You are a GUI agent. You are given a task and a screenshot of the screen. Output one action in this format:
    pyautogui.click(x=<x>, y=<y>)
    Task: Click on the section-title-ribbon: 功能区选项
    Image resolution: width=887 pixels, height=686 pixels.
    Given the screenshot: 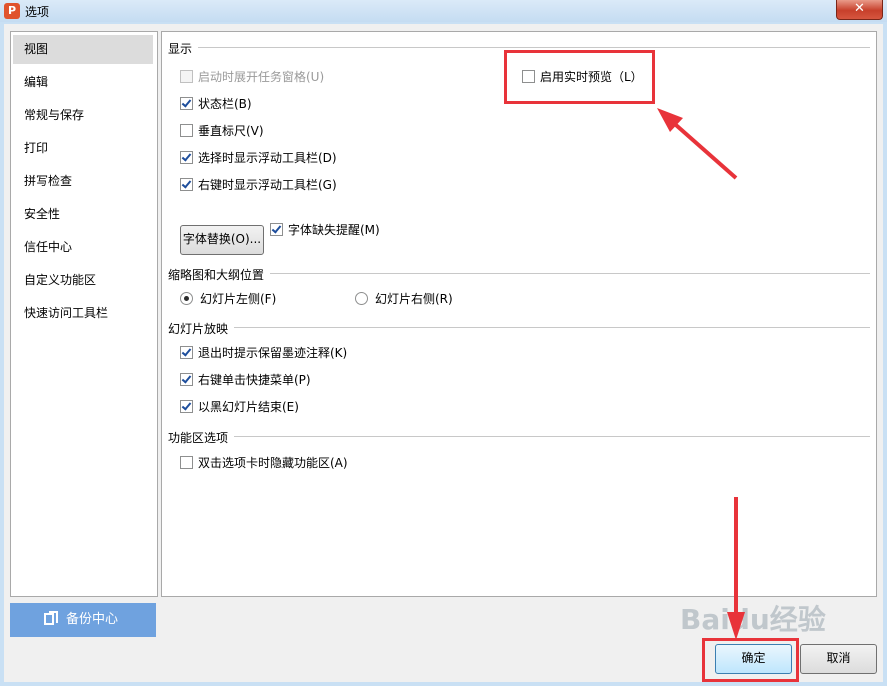 What is the action you would take?
    pyautogui.click(x=201, y=437)
    